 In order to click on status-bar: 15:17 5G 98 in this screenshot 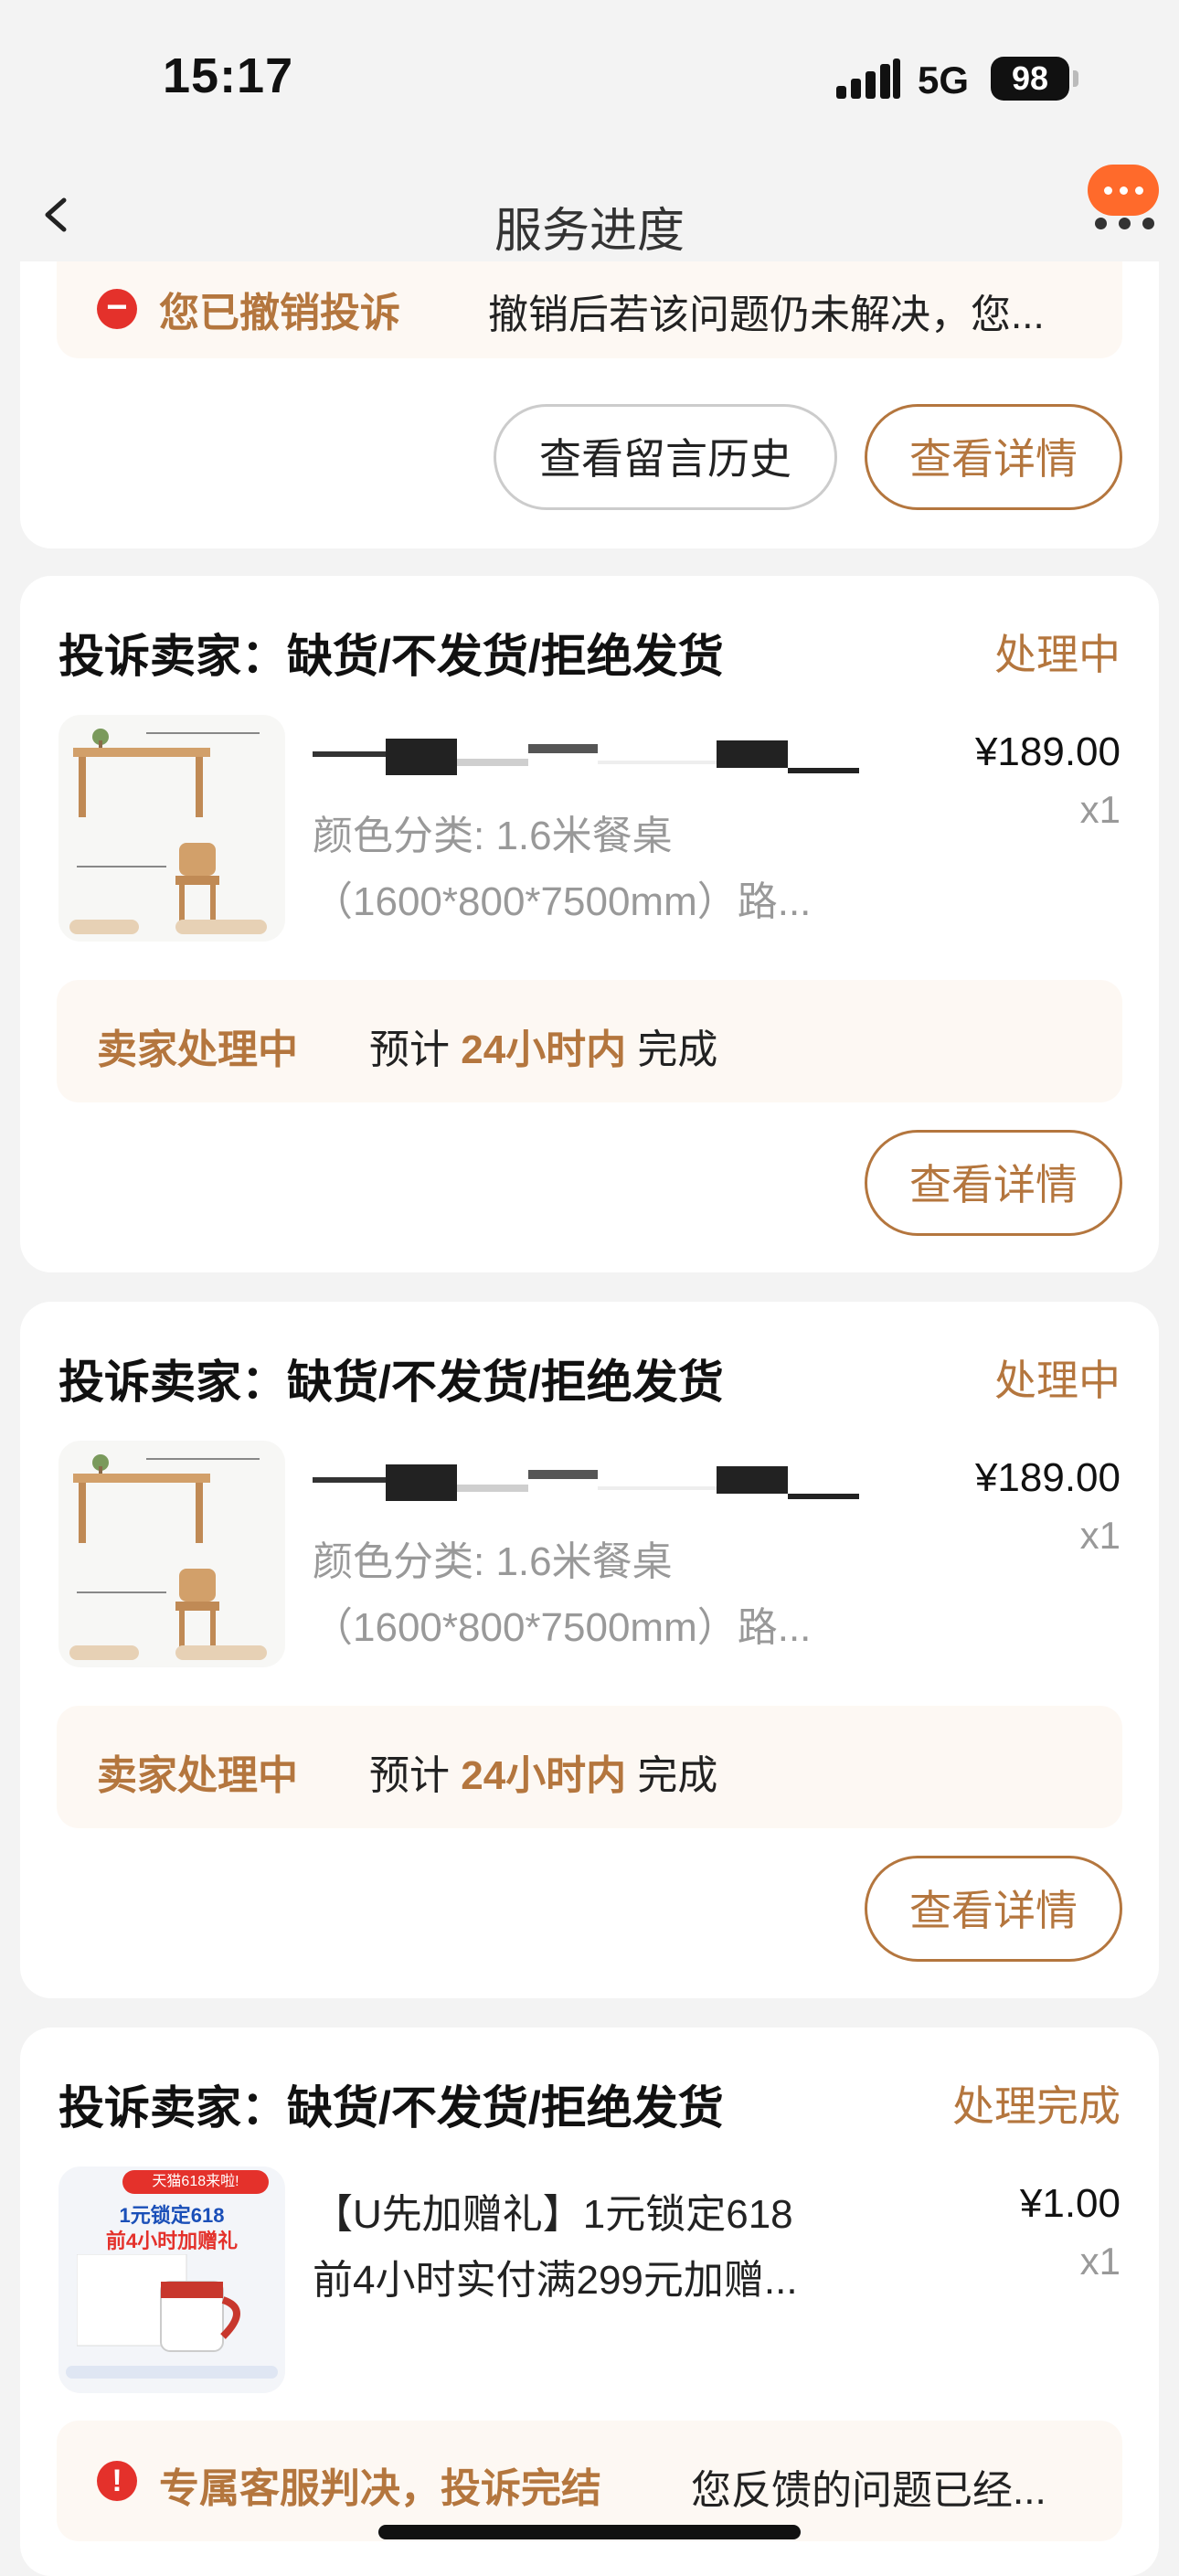, I will do `click(589, 73)`.